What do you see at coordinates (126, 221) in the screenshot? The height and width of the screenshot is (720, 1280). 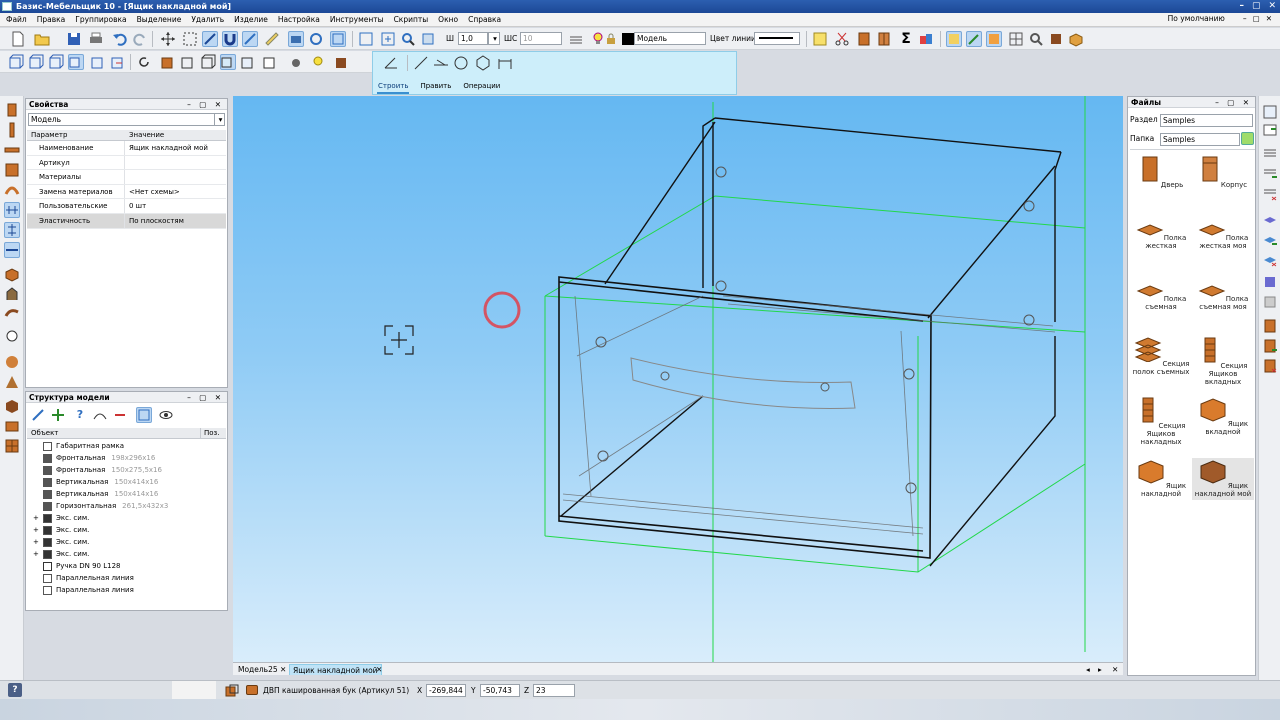 I see `property-row-selected: Эластичность По плоскостям` at bounding box center [126, 221].